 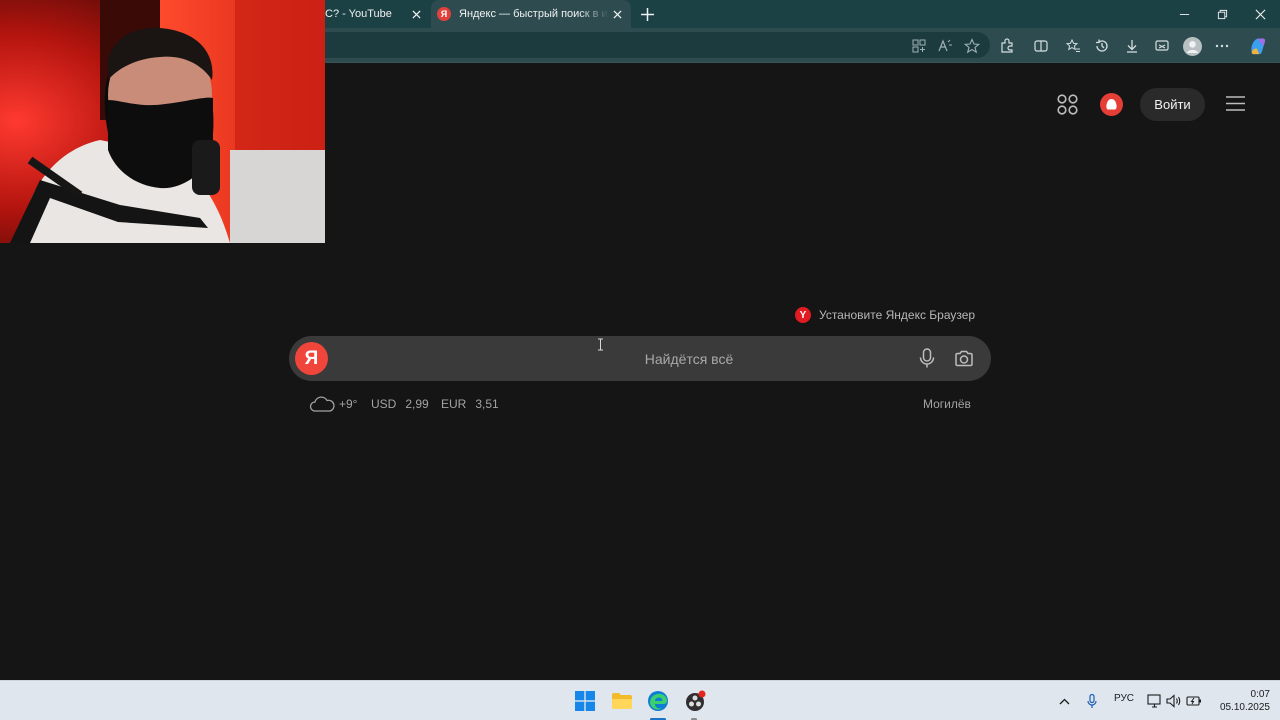 What do you see at coordinates (1258, 46) in the screenshot?
I see `copilot-icon` at bounding box center [1258, 46].